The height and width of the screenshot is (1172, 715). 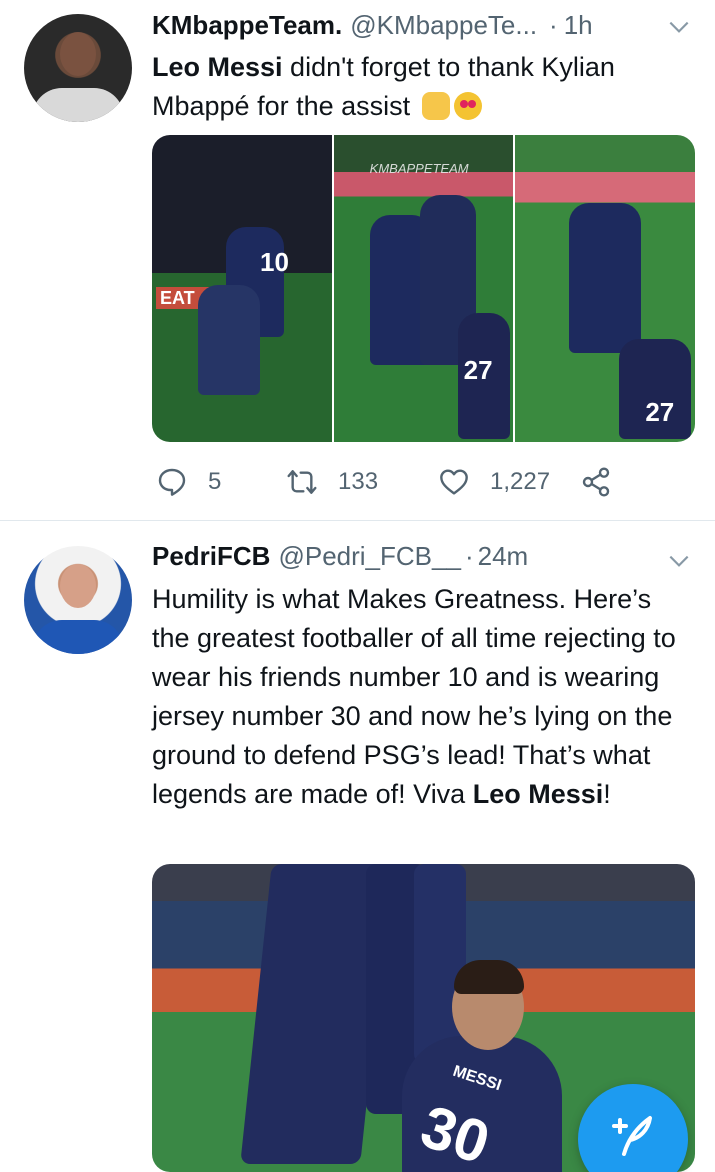 What do you see at coordinates (369, 556) in the screenshot?
I see `author-handle: @Pedri_FCB__` at bounding box center [369, 556].